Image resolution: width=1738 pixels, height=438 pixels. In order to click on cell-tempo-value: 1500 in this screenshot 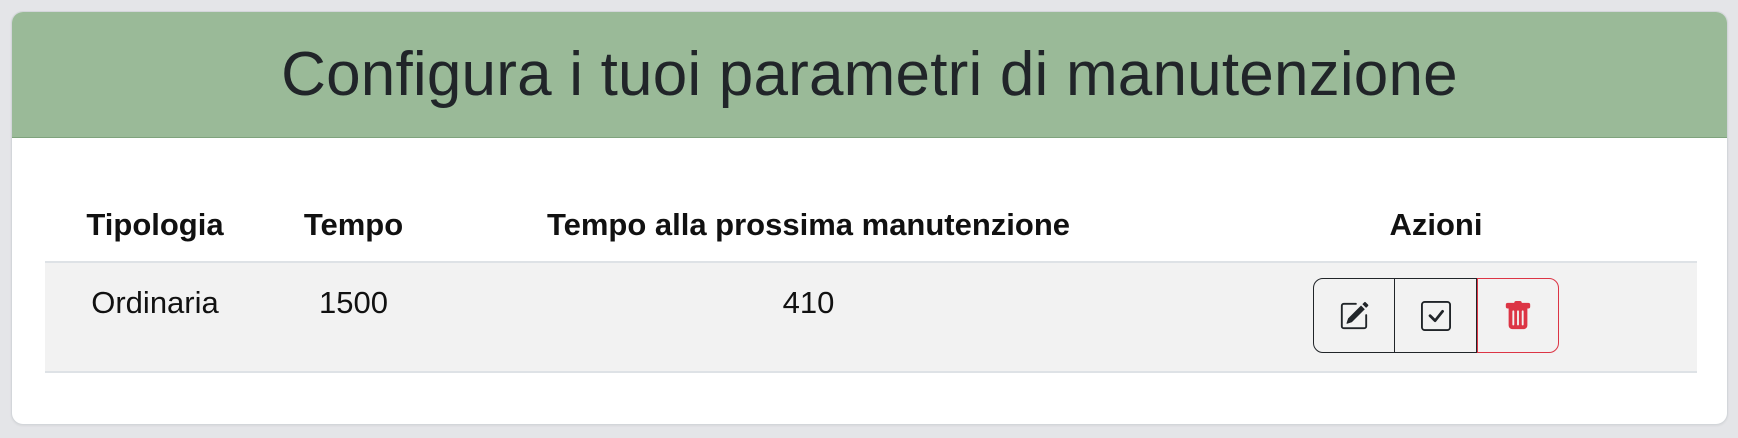, I will do `click(353, 302)`.